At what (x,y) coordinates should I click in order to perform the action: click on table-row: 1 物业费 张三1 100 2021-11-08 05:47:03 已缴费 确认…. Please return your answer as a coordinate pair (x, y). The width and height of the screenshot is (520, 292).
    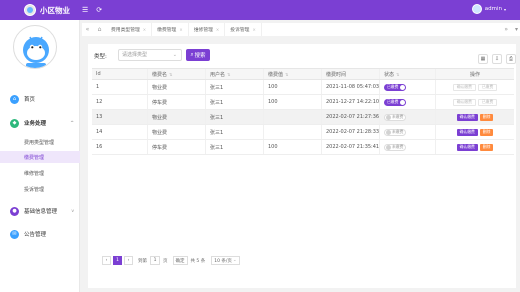
    Looking at the image, I should click on (303, 87).